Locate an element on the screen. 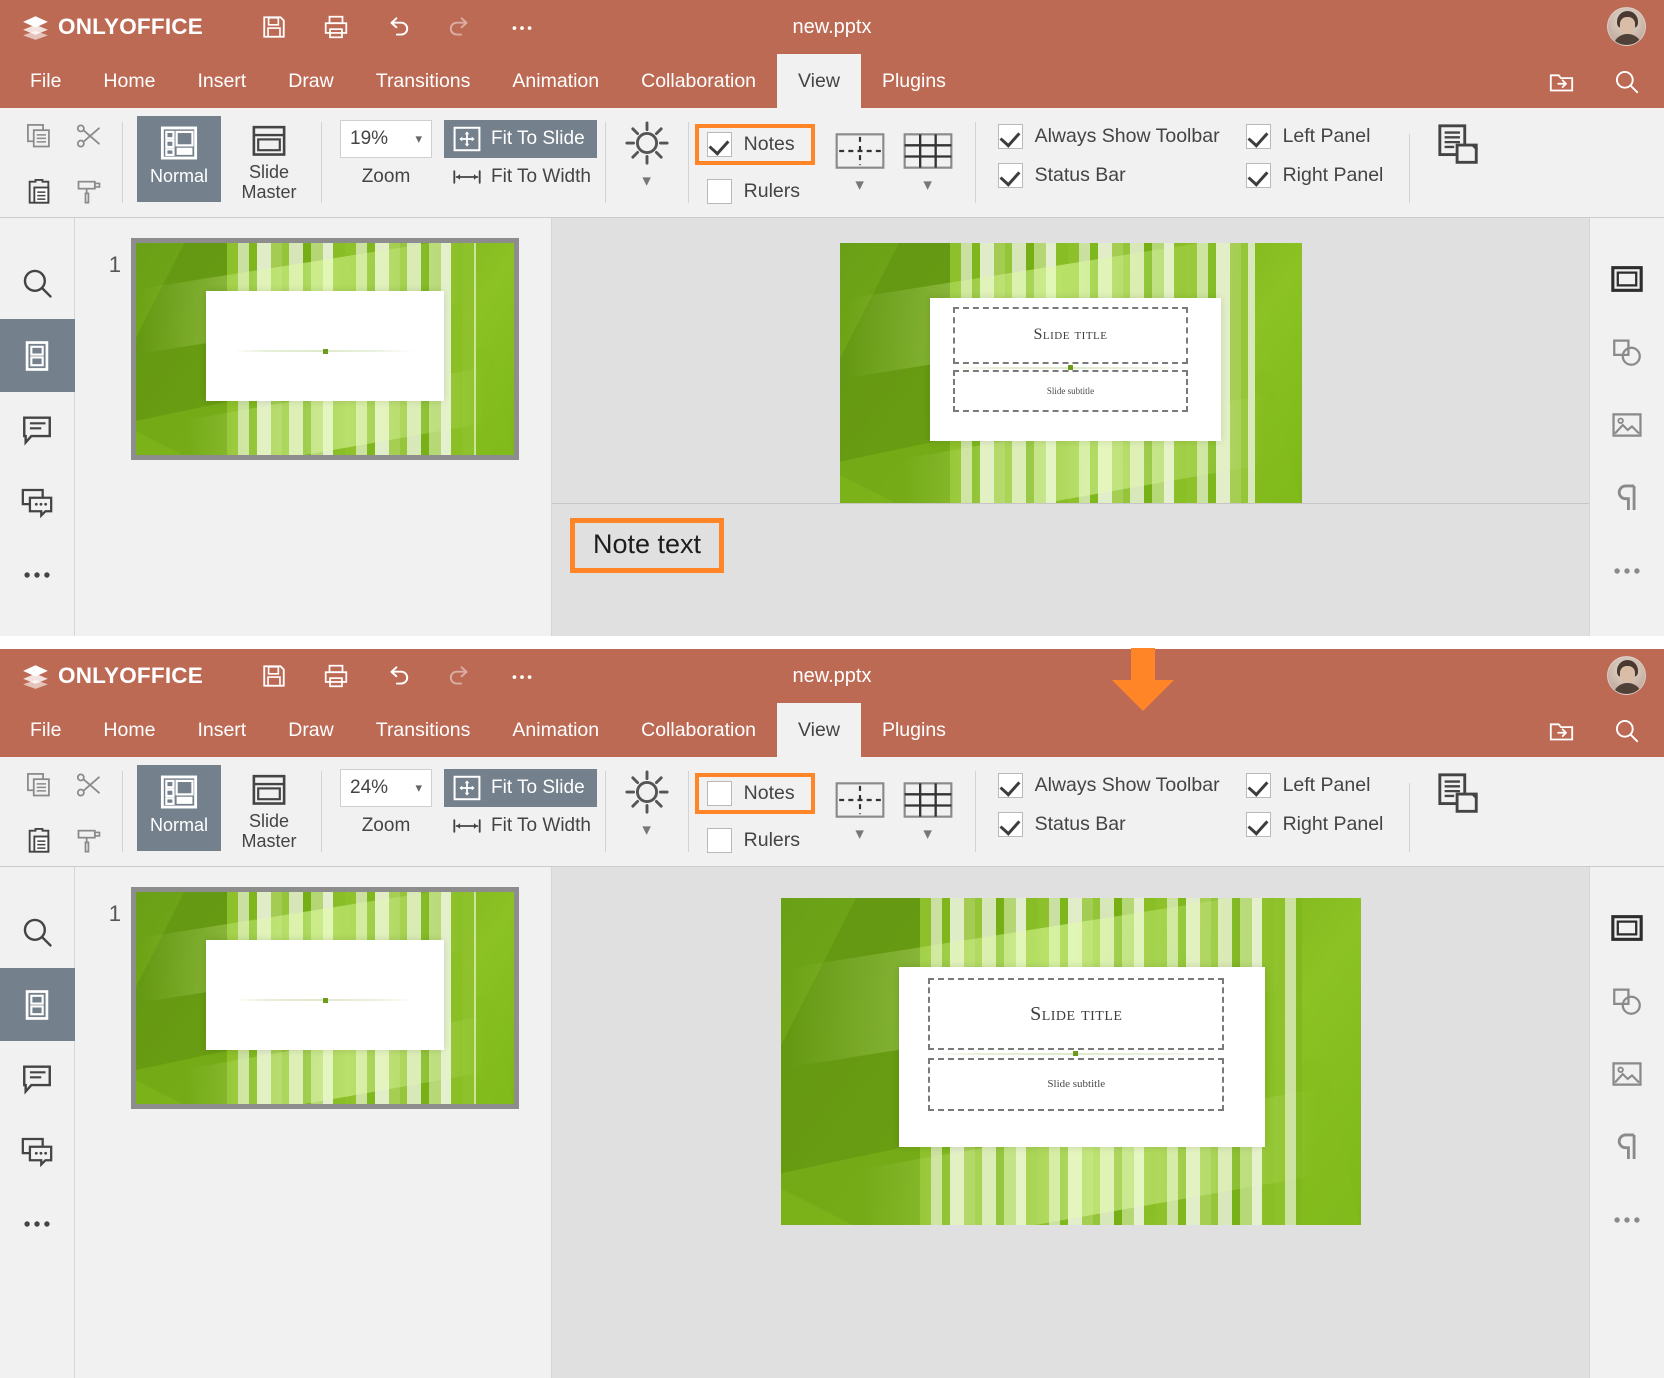 The image size is (1664, 1378). right-rail-image-settings is located at coordinates (1627, 424).